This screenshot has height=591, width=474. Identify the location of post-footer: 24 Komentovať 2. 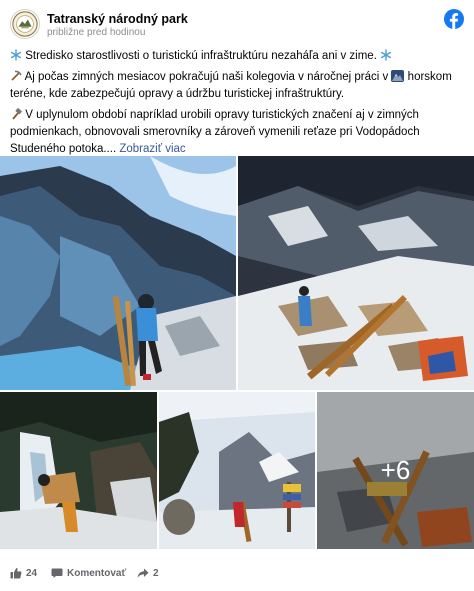
(237, 574).